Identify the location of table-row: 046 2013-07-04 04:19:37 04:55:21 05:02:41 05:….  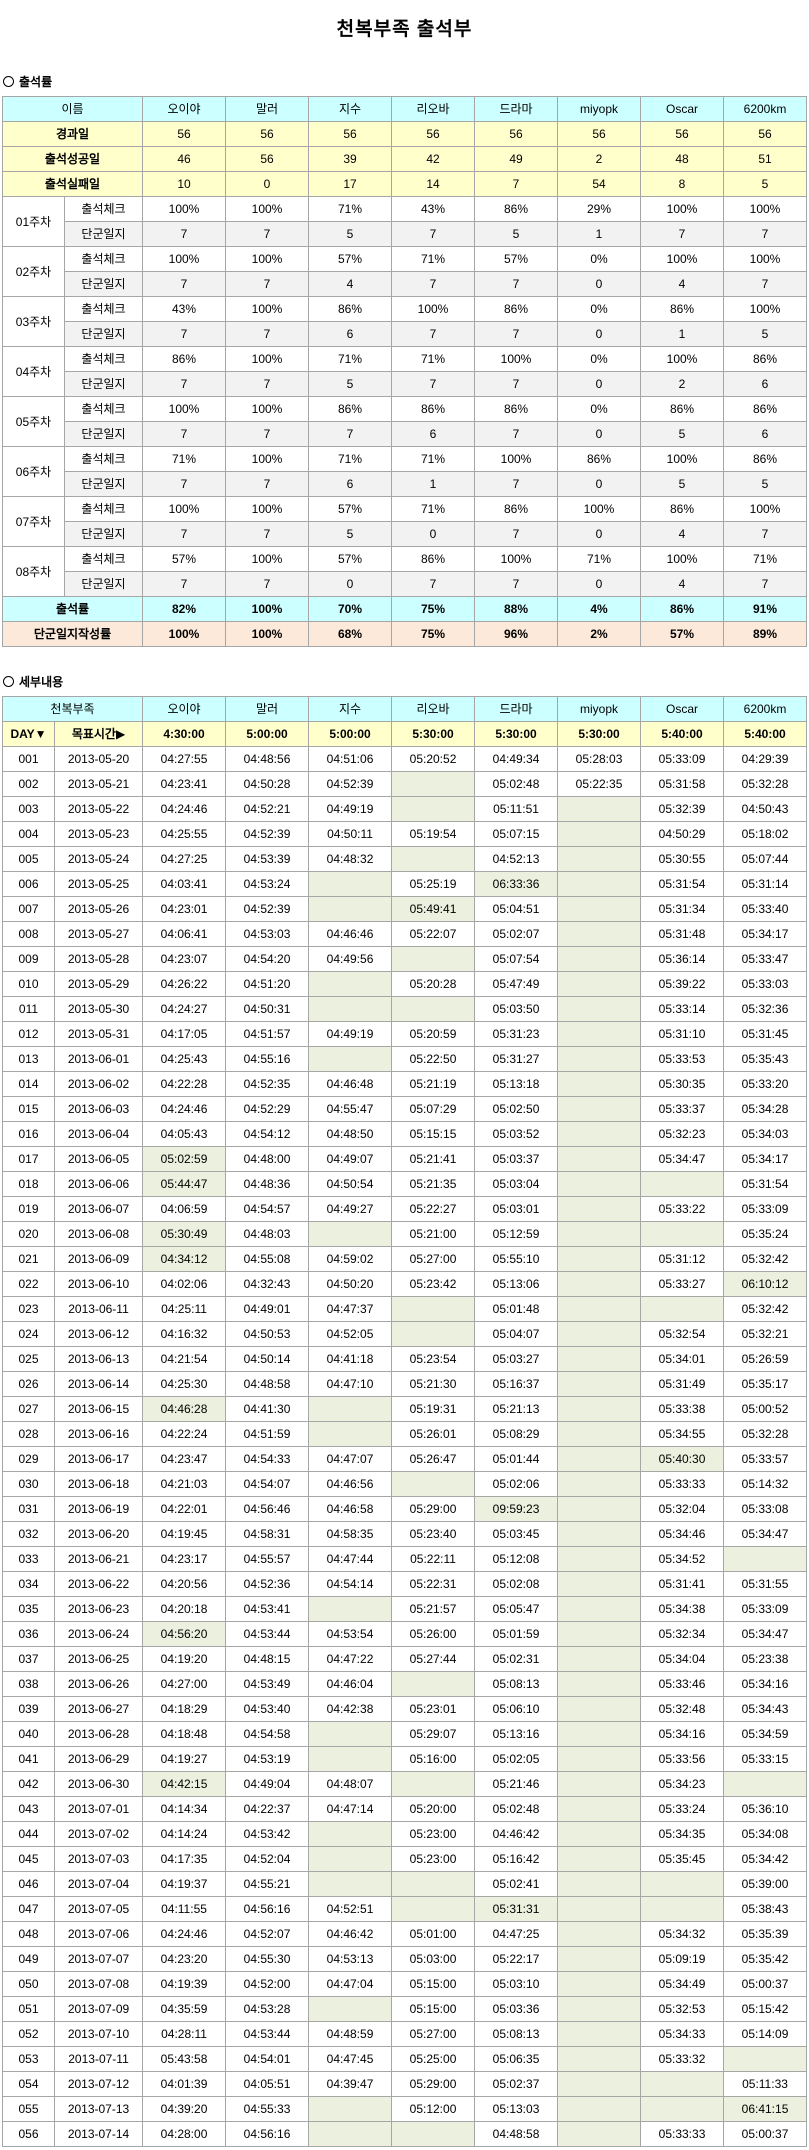
(405, 1884).